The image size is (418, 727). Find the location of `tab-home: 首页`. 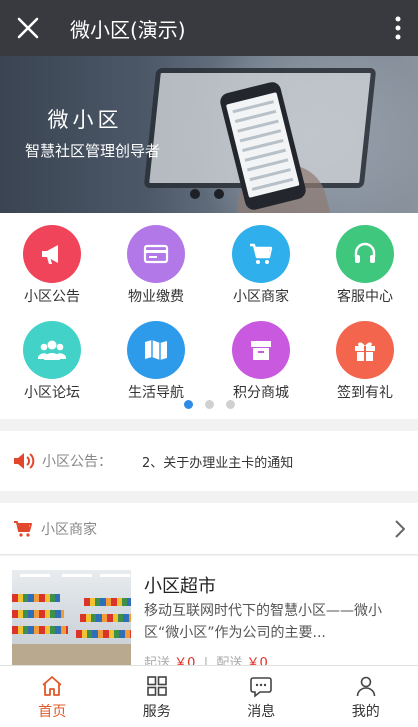

tab-home: 首页 is located at coordinates (52, 696).